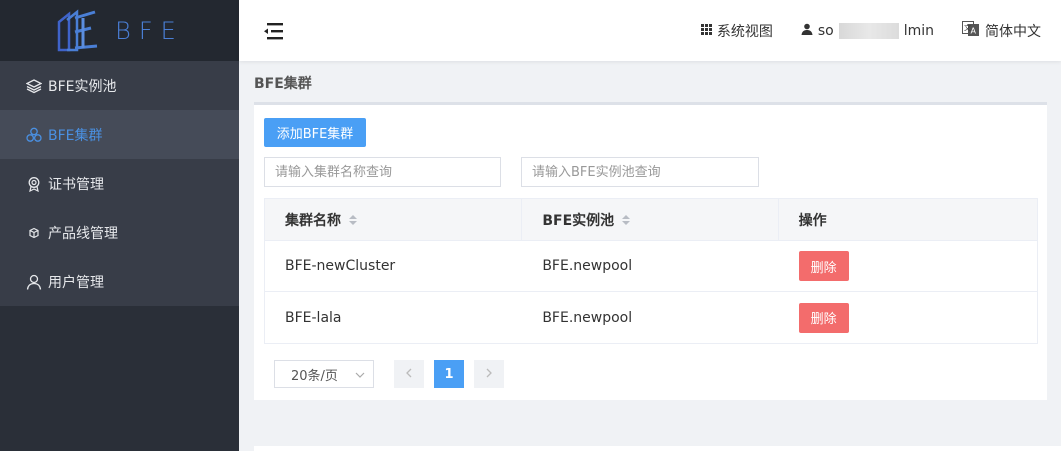 Image resolution: width=1061 pixels, height=451 pixels. I want to click on add-cluster-button: 添加BFE集群, so click(315, 132).